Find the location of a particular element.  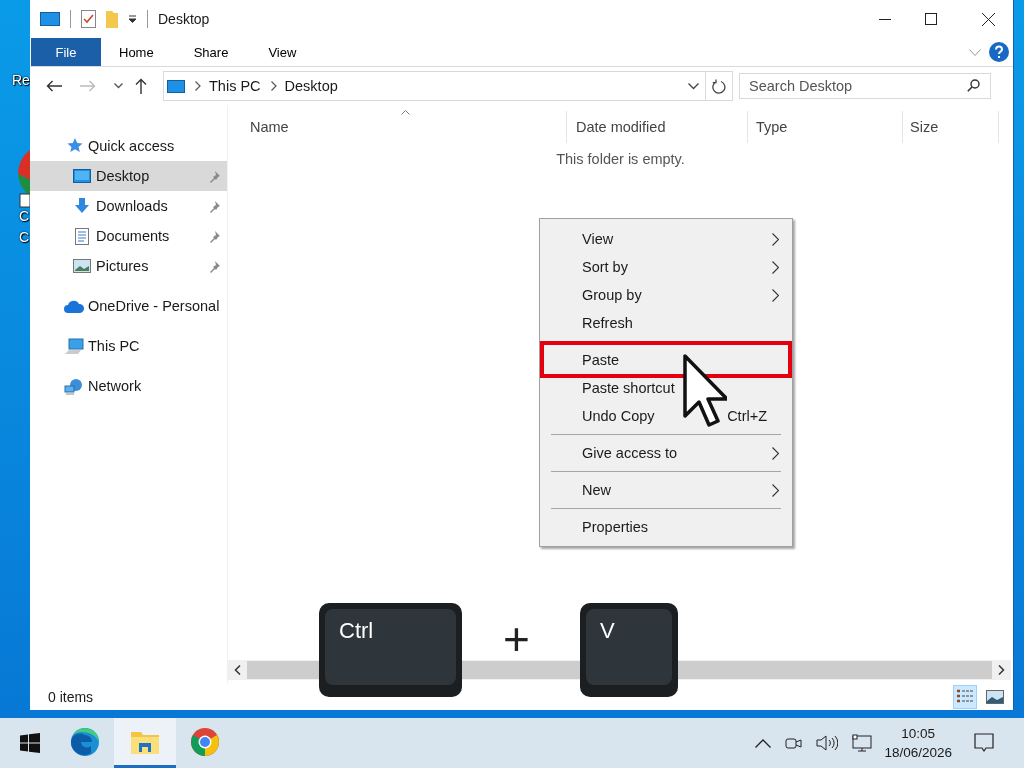

context-menu-item: Group by is located at coordinates (666, 295).